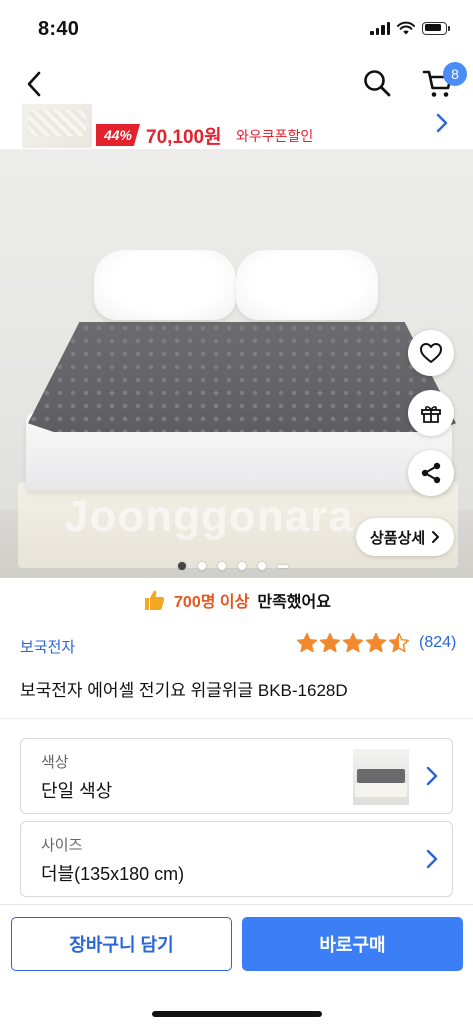  What do you see at coordinates (242, 377) in the screenshot?
I see `electric-pad` at bounding box center [242, 377].